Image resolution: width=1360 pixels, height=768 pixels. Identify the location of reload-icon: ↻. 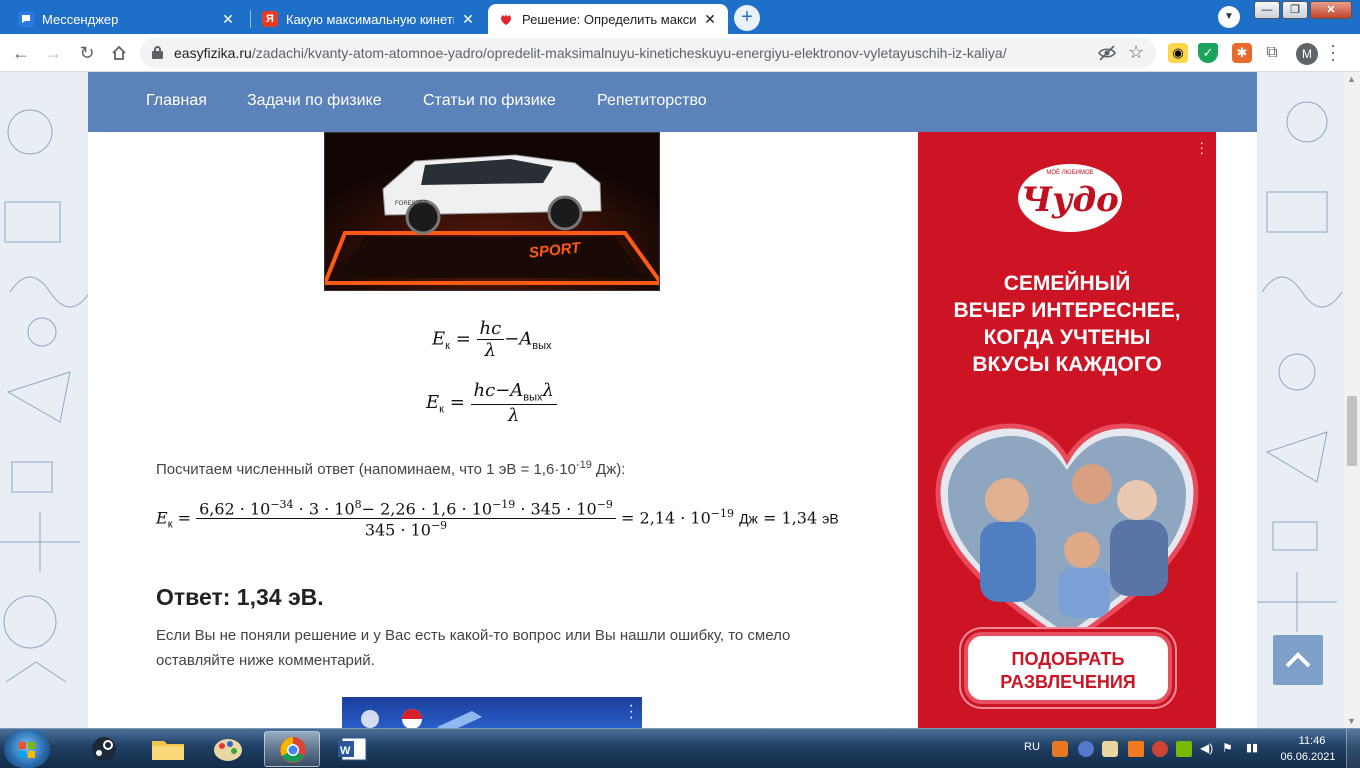
(87, 53).